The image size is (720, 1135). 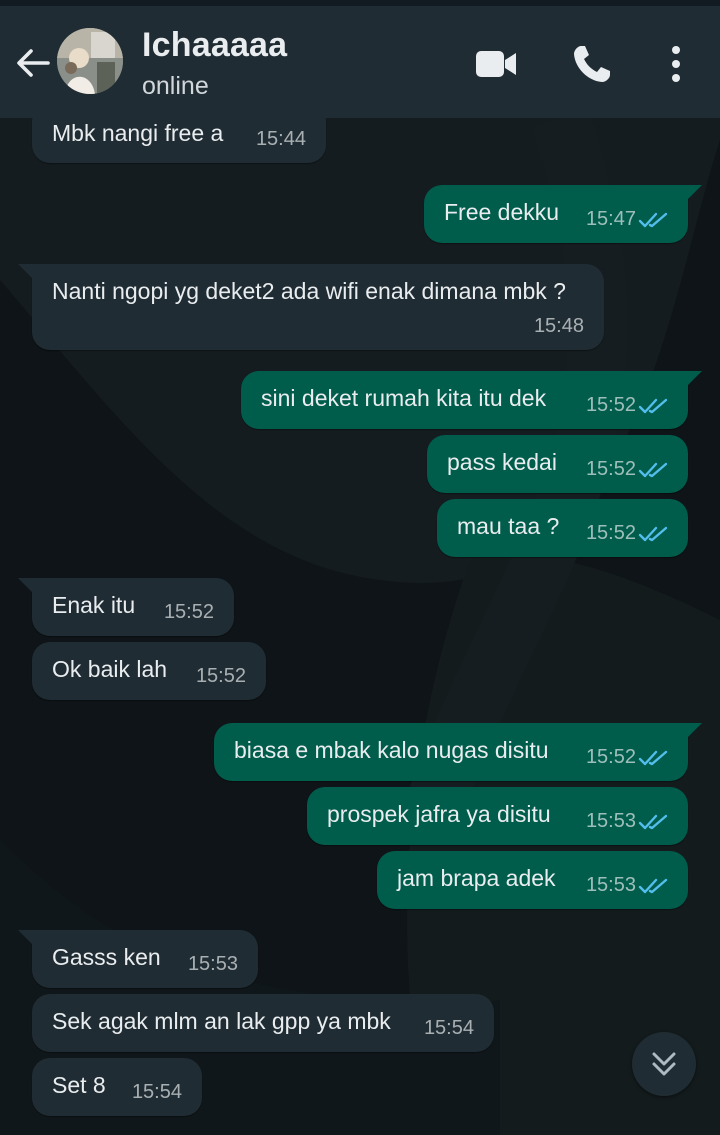 I want to click on message-text: biasa e mbak kalo nugas disitu, so click(x=391, y=750).